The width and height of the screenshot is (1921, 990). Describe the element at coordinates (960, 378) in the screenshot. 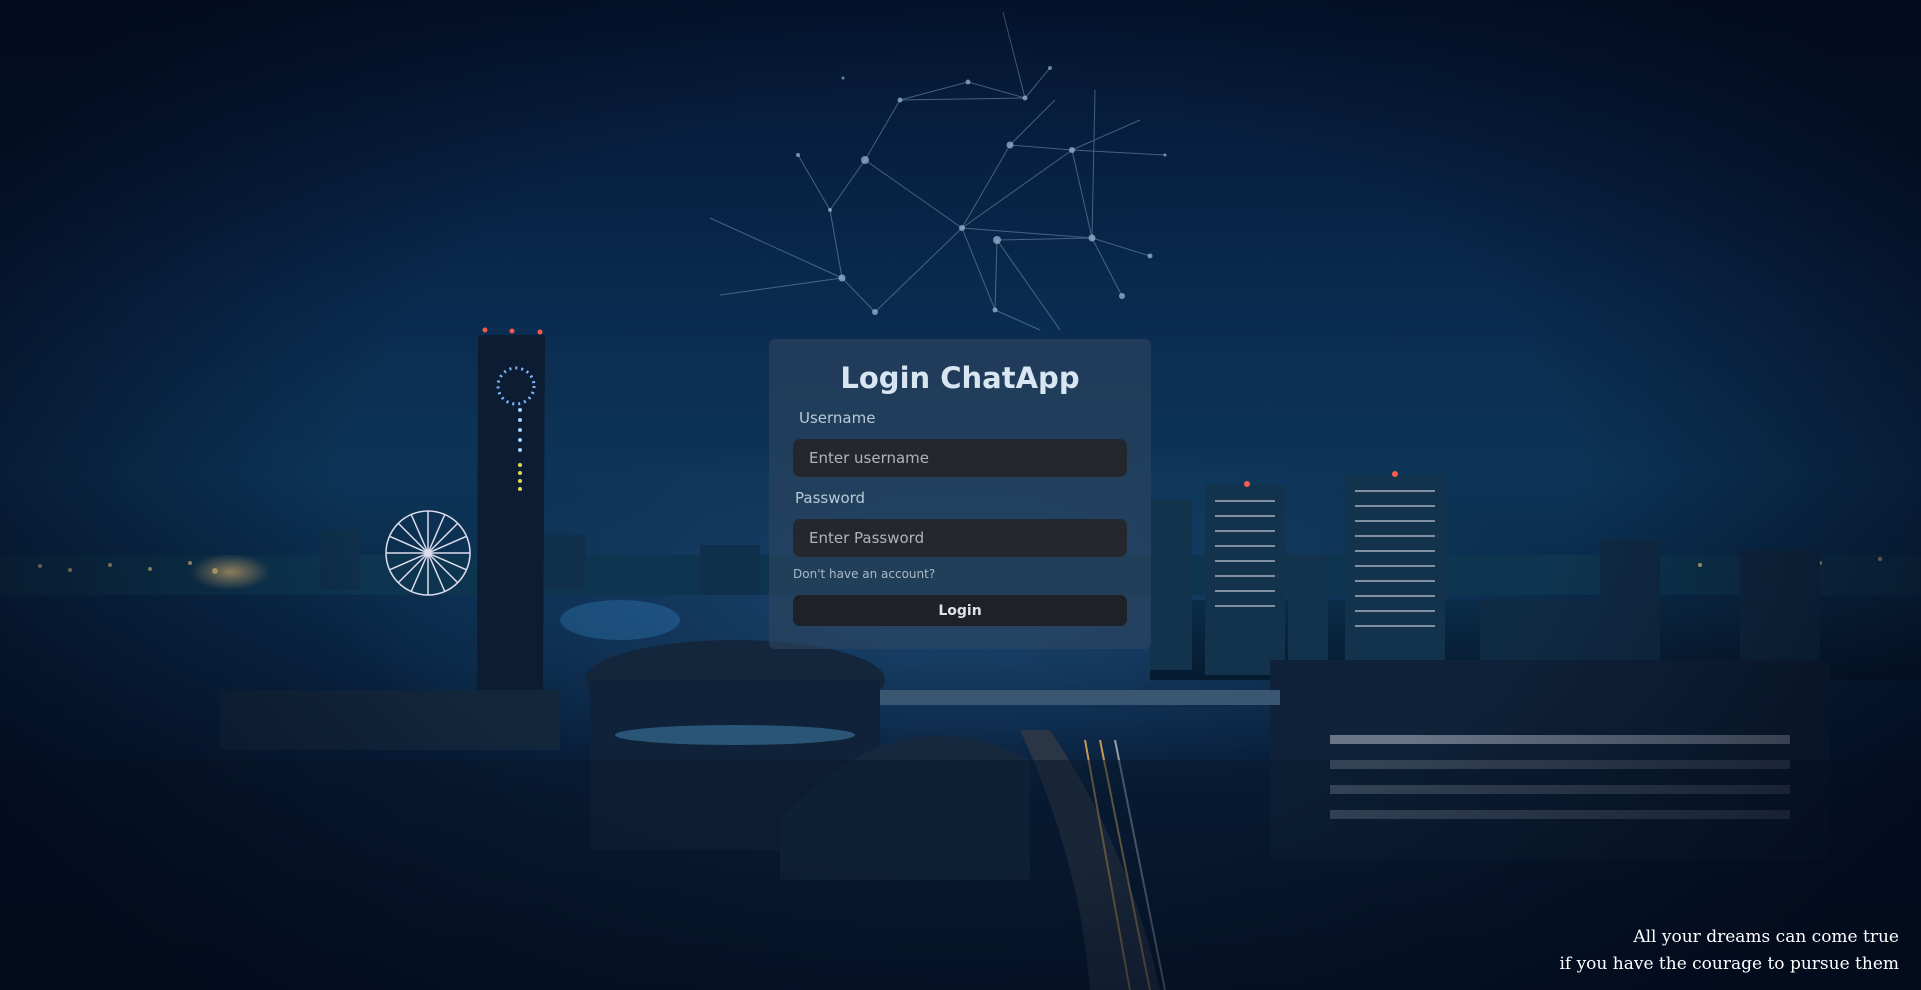

I see `login-title: Login ChatApp` at that location.